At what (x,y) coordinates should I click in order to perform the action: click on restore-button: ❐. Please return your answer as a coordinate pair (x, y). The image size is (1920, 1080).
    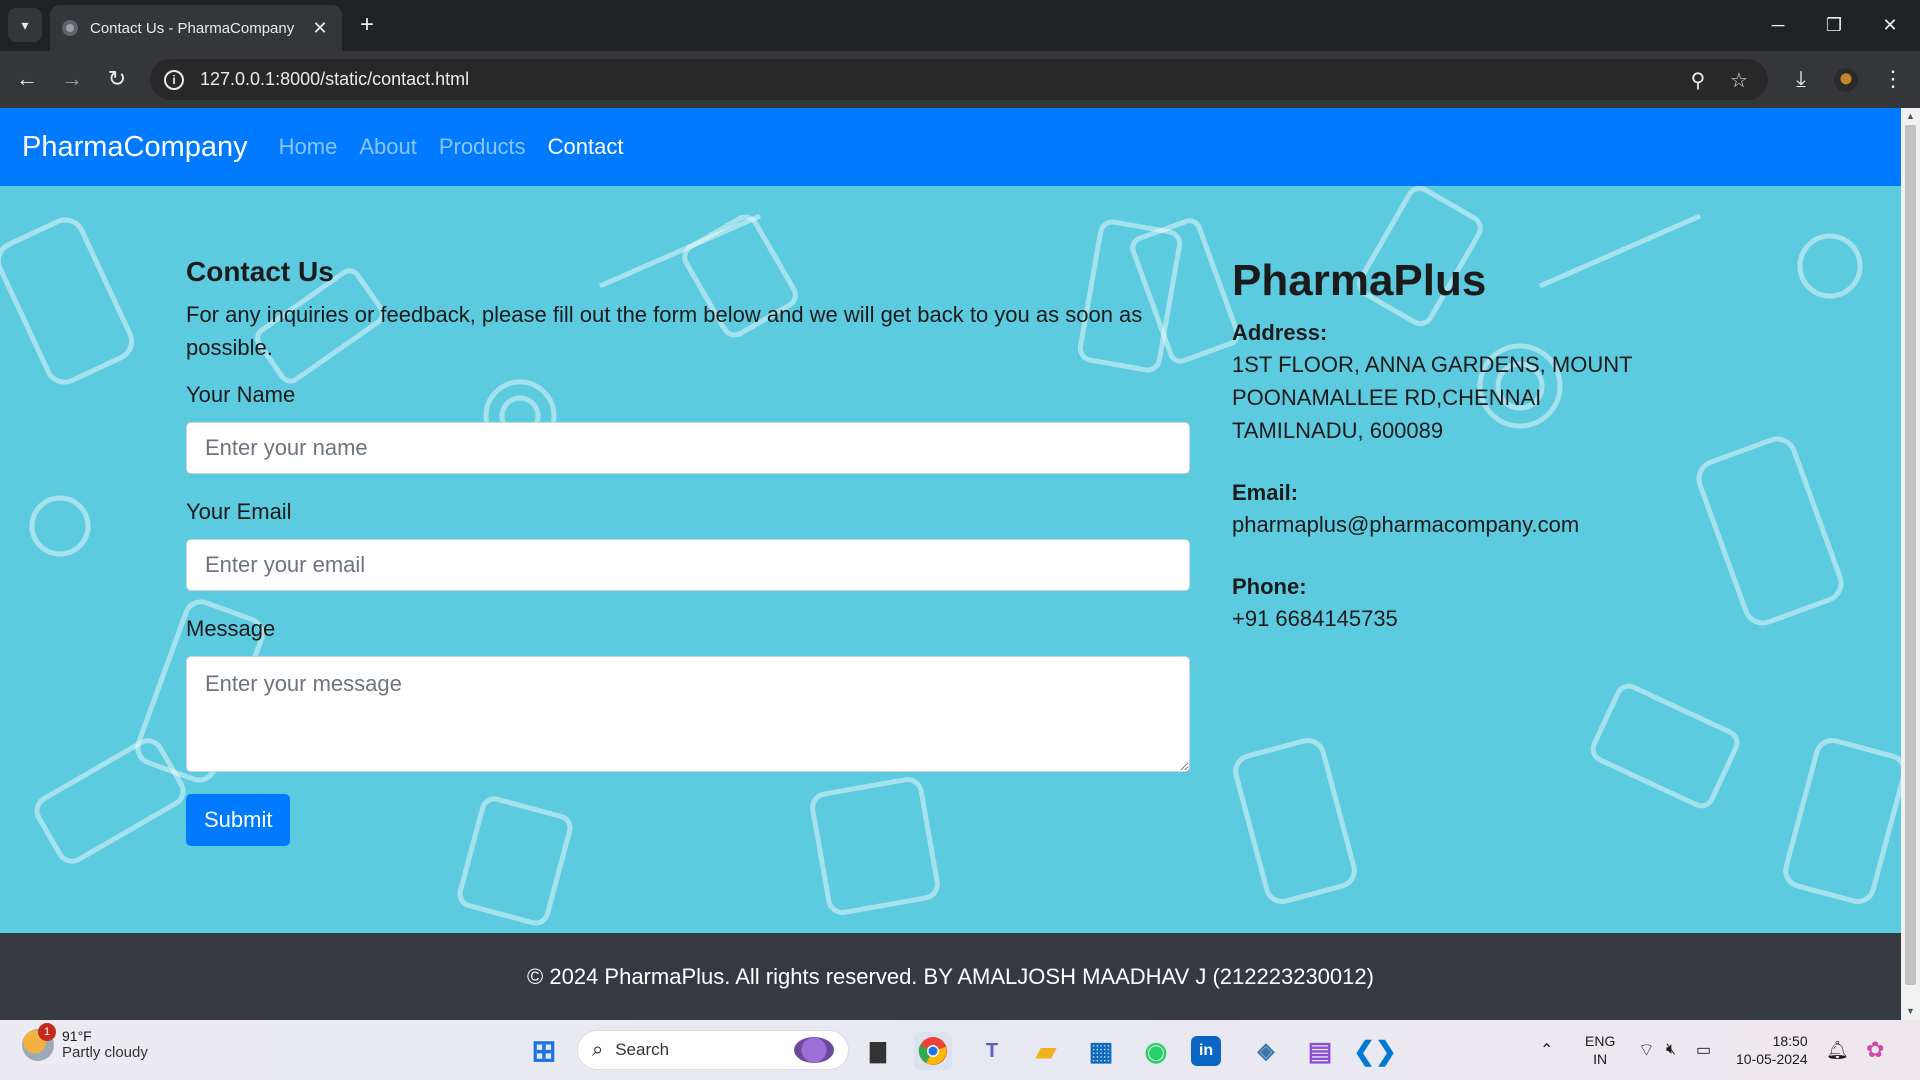
    Looking at the image, I should click on (1834, 25).